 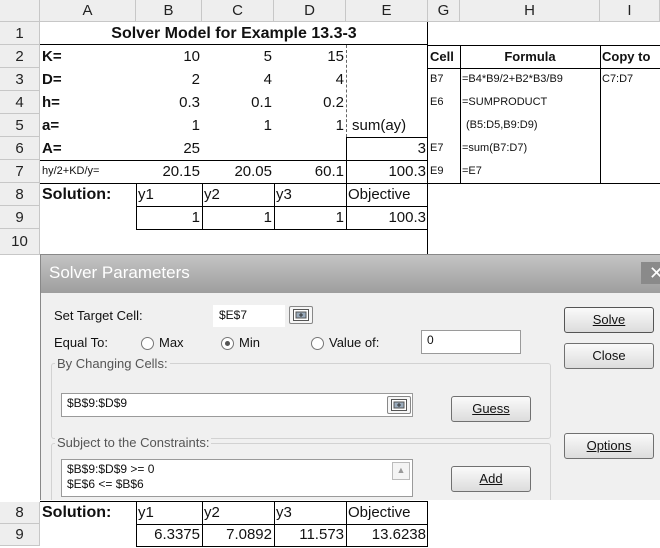 What do you see at coordinates (238, 11) in the screenshot?
I see `column-header-c: C` at bounding box center [238, 11].